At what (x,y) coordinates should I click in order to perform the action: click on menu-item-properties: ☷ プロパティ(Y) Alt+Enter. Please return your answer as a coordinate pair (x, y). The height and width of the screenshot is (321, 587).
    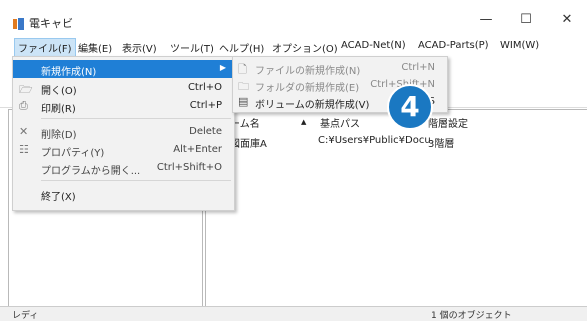
    Looking at the image, I should click on (123, 150).